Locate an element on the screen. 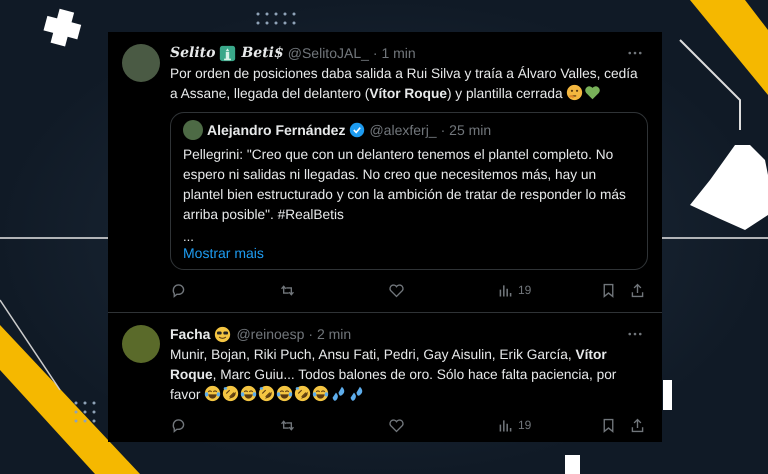 The width and height of the screenshot is (768, 474). thinking-face-icon is located at coordinates (575, 92).